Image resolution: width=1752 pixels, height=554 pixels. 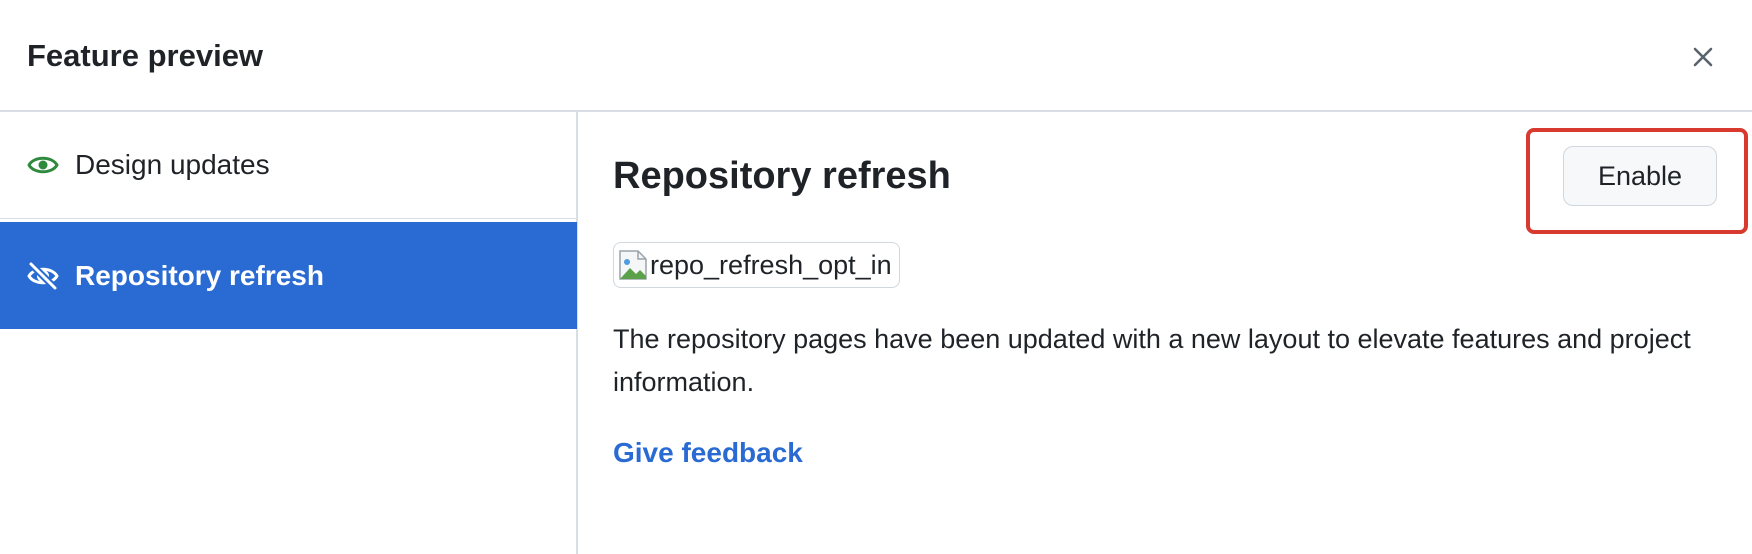 What do you see at coordinates (199, 275) in the screenshot?
I see `sidebar-item-label: Repository refresh` at bounding box center [199, 275].